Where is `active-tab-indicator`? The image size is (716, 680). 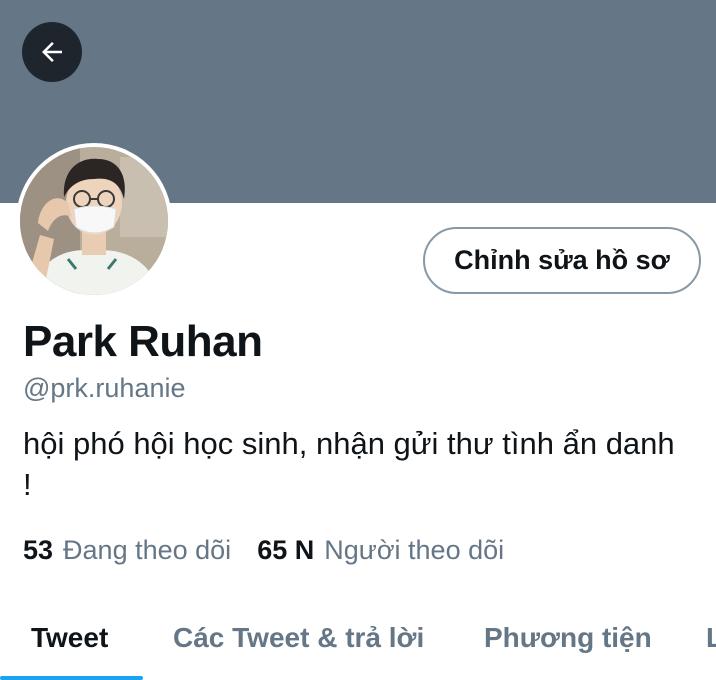 active-tab-indicator is located at coordinates (71, 678).